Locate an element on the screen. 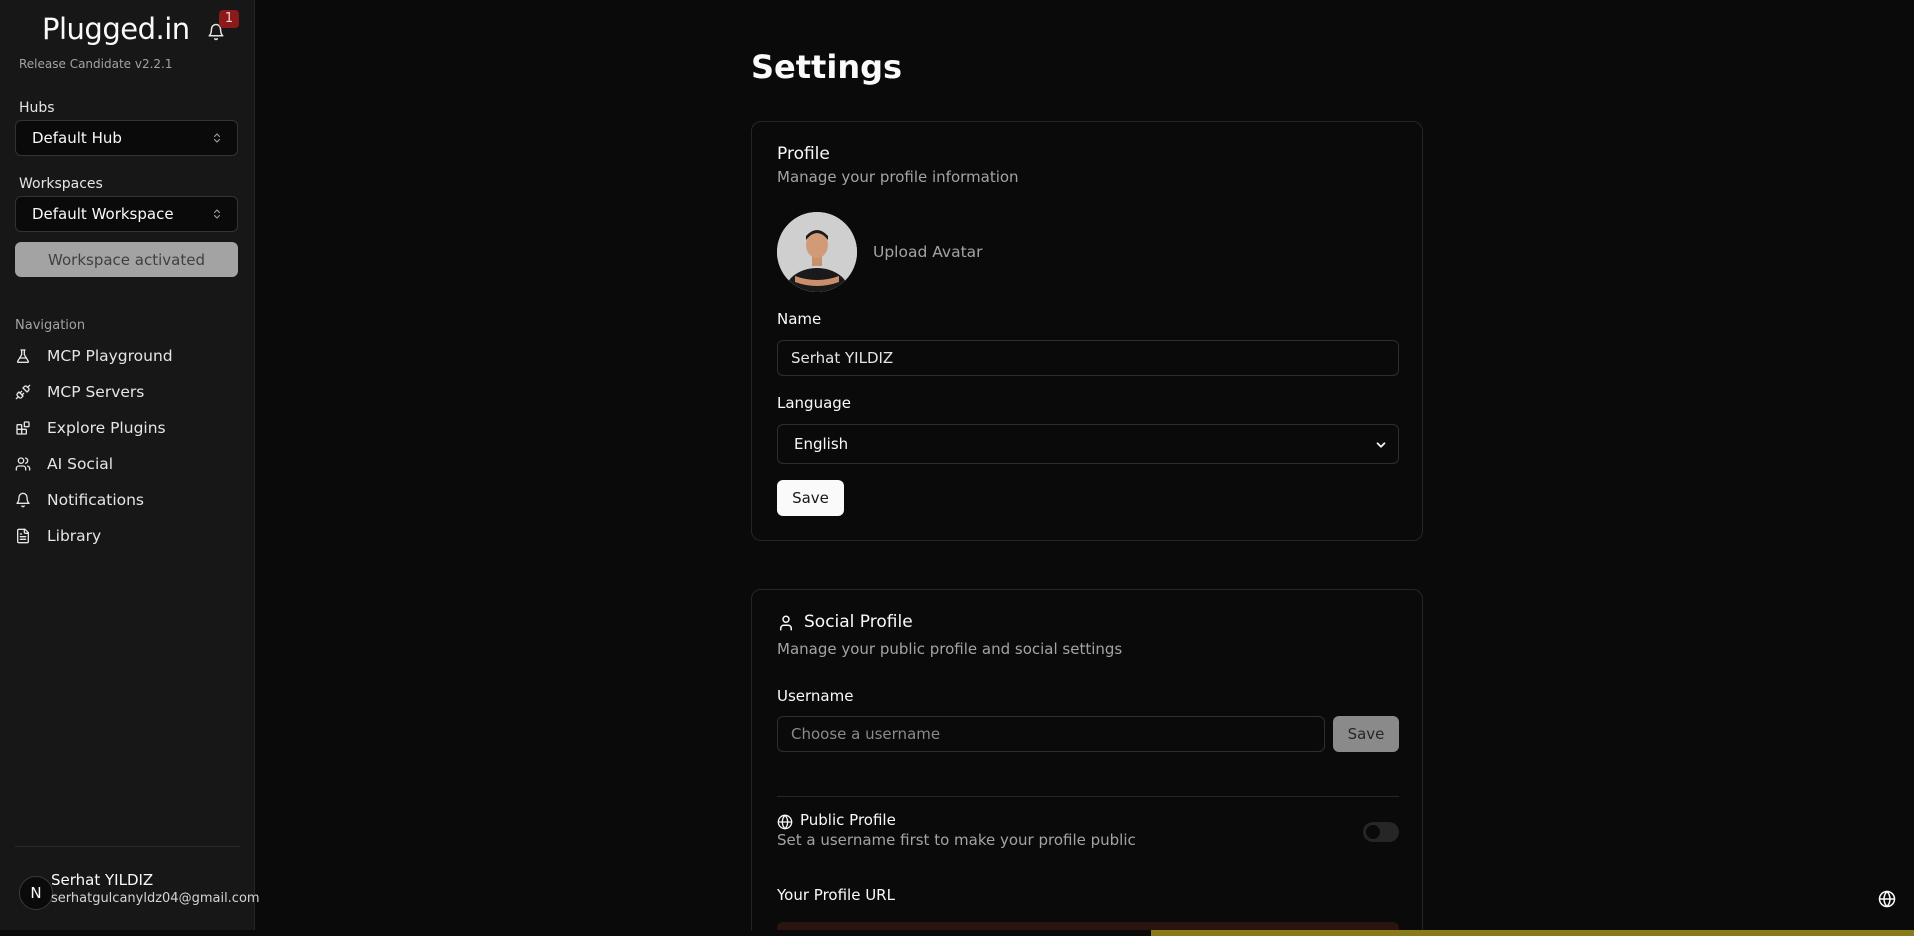  social-card-title: Social Profile is located at coordinates (858, 622).